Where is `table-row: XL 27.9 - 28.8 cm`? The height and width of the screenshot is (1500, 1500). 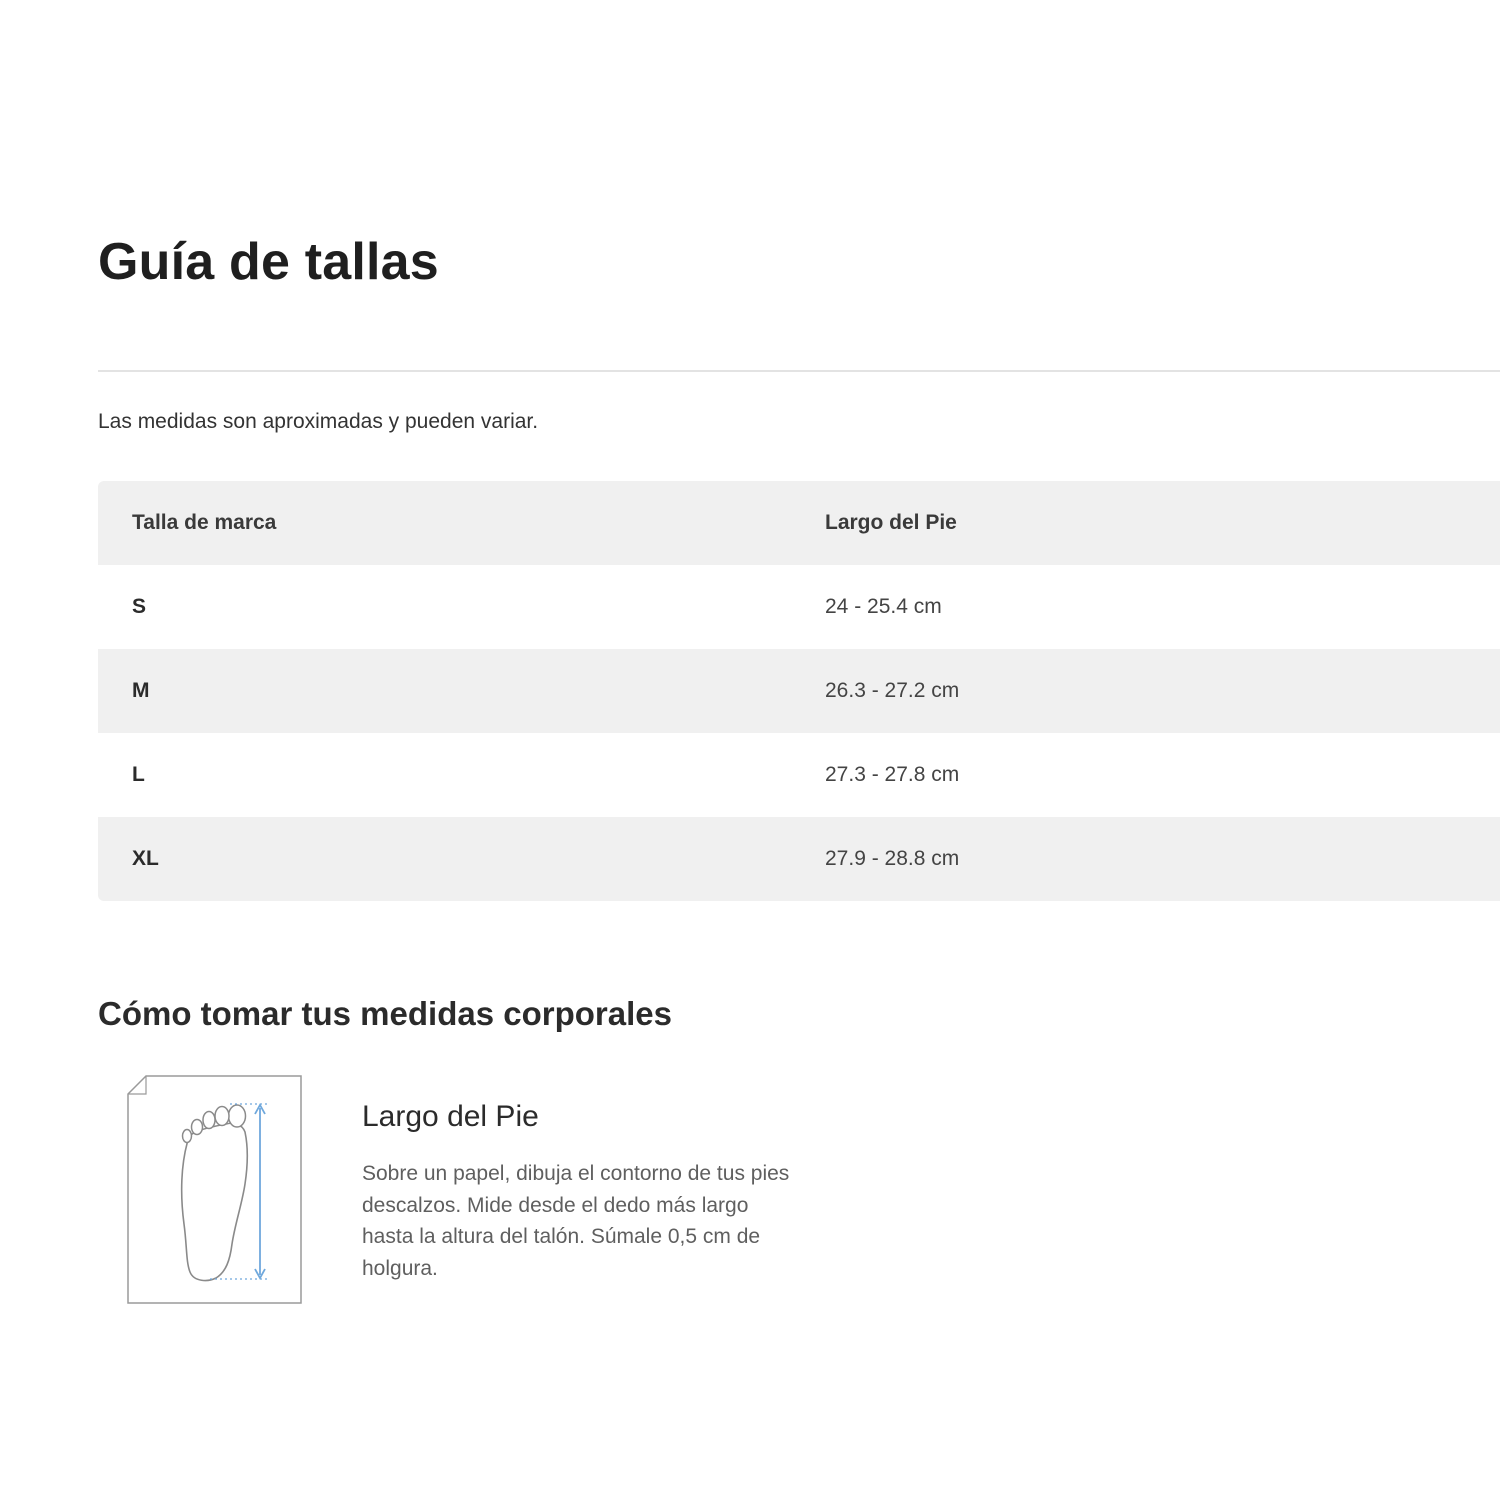
table-row: XL 27.9 - 28.8 cm is located at coordinates (799, 859).